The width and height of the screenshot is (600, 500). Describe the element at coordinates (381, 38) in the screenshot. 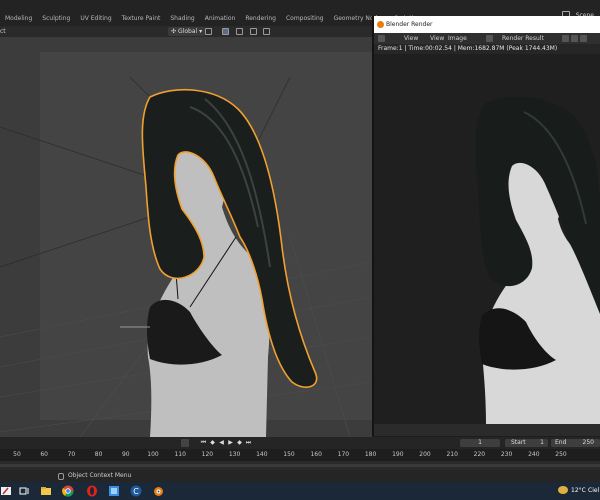

I see `editor-type-icon` at that location.